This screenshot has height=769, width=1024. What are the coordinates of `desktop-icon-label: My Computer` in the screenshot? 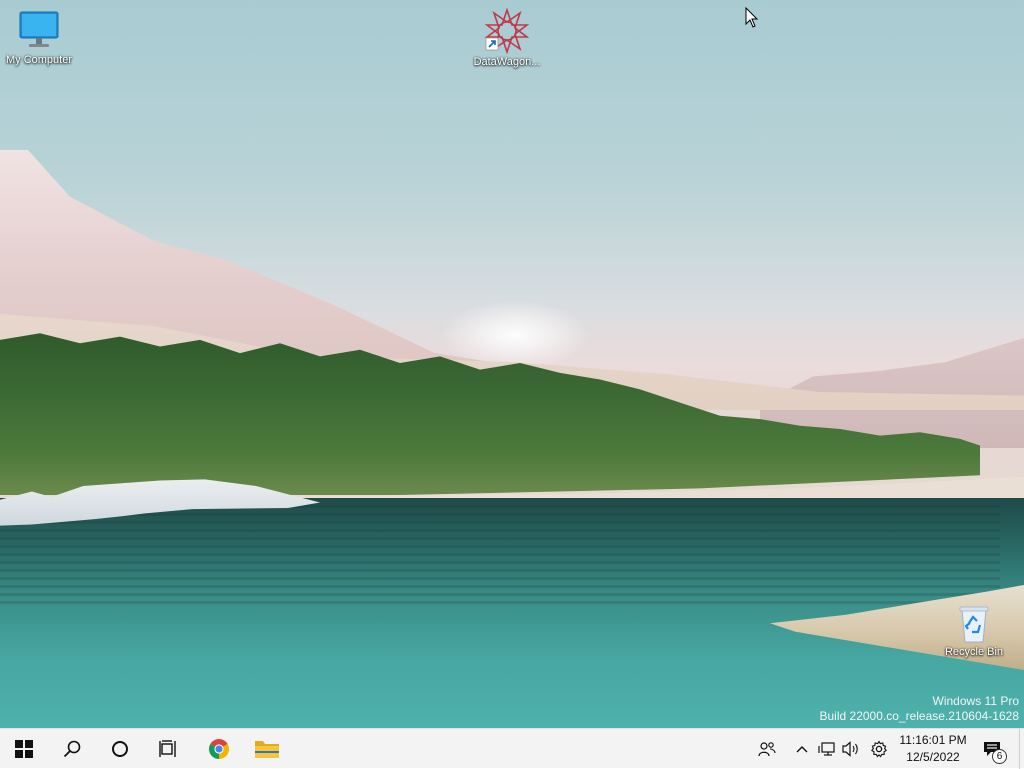 It's located at (39, 60).